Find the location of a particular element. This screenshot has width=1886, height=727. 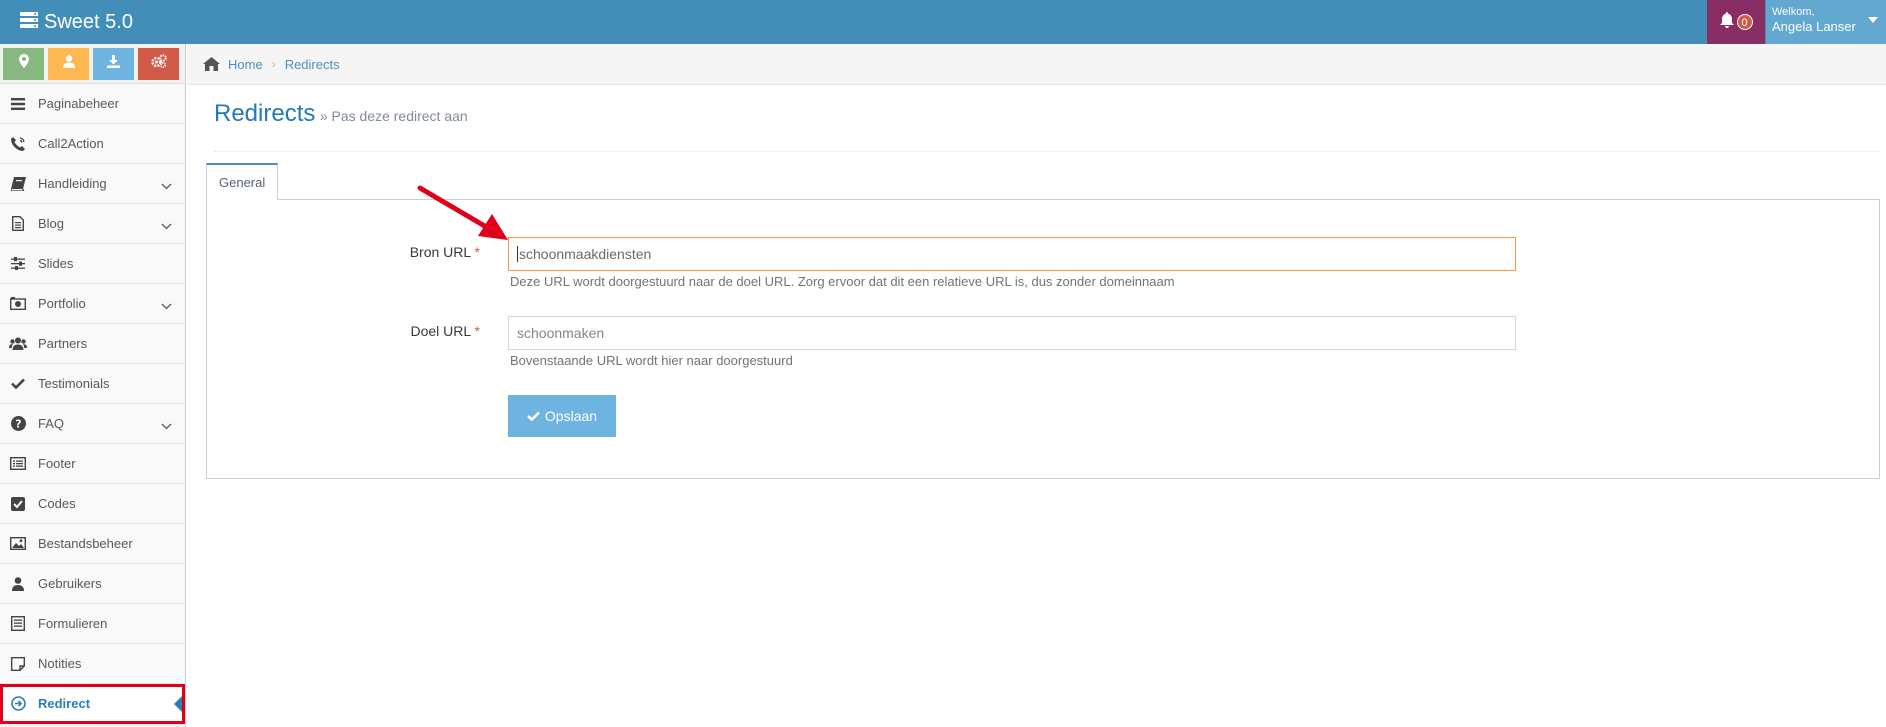

user-menu: Welkom, Angela Lanser is located at coordinates (1826, 22).